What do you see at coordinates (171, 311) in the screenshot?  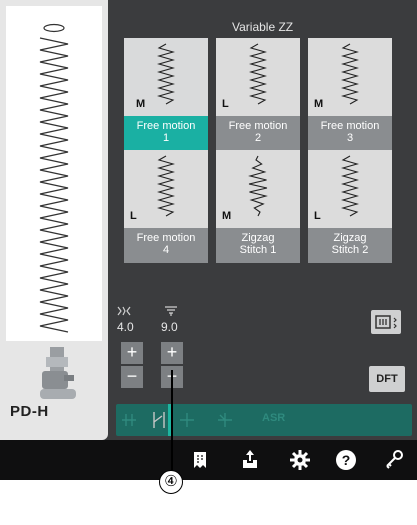 I see `stitch-length-icon` at bounding box center [171, 311].